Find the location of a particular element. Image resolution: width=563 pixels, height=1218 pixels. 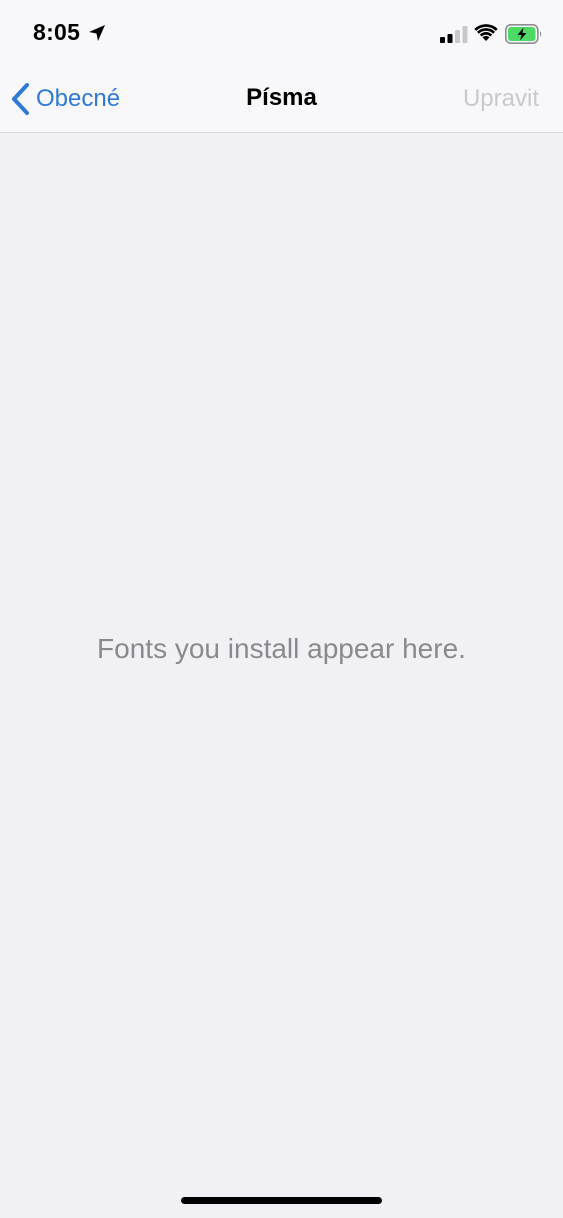

cellular-signal-icon is located at coordinates (454, 34).